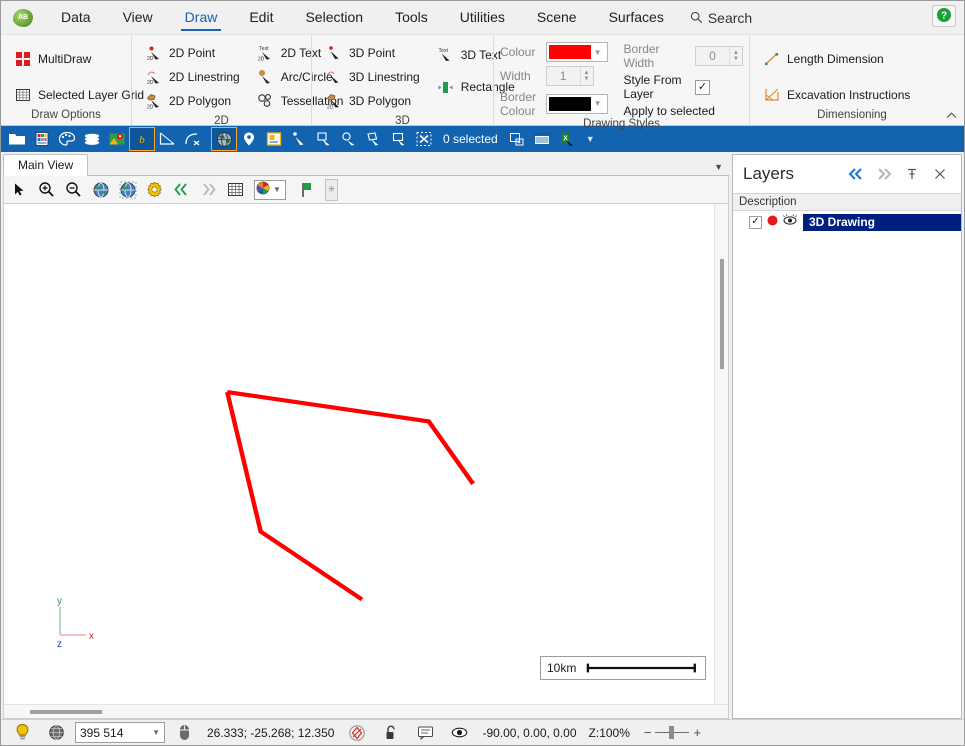  What do you see at coordinates (425, 733) in the screenshot?
I see `message-icon` at bounding box center [425, 733].